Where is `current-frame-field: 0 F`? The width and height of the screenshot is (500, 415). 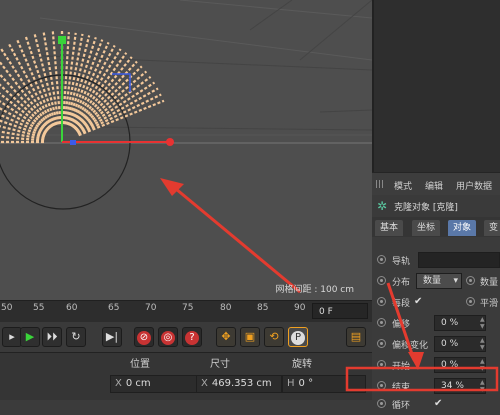 current-frame-field: 0 F is located at coordinates (340, 311).